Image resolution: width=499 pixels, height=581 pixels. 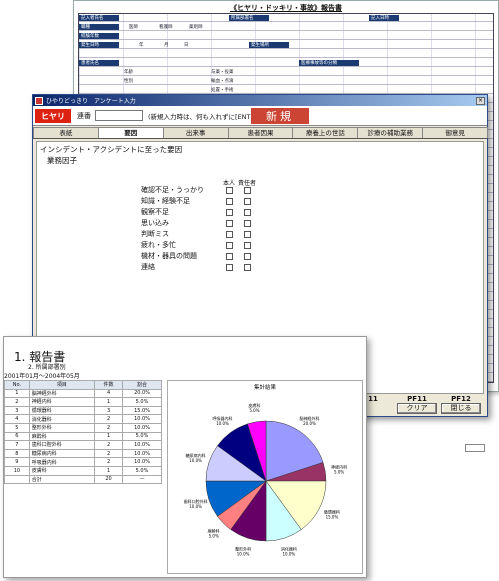 What do you see at coordinates (66, 132) in the screenshot?
I see `tab-cover: 表紙` at bounding box center [66, 132].